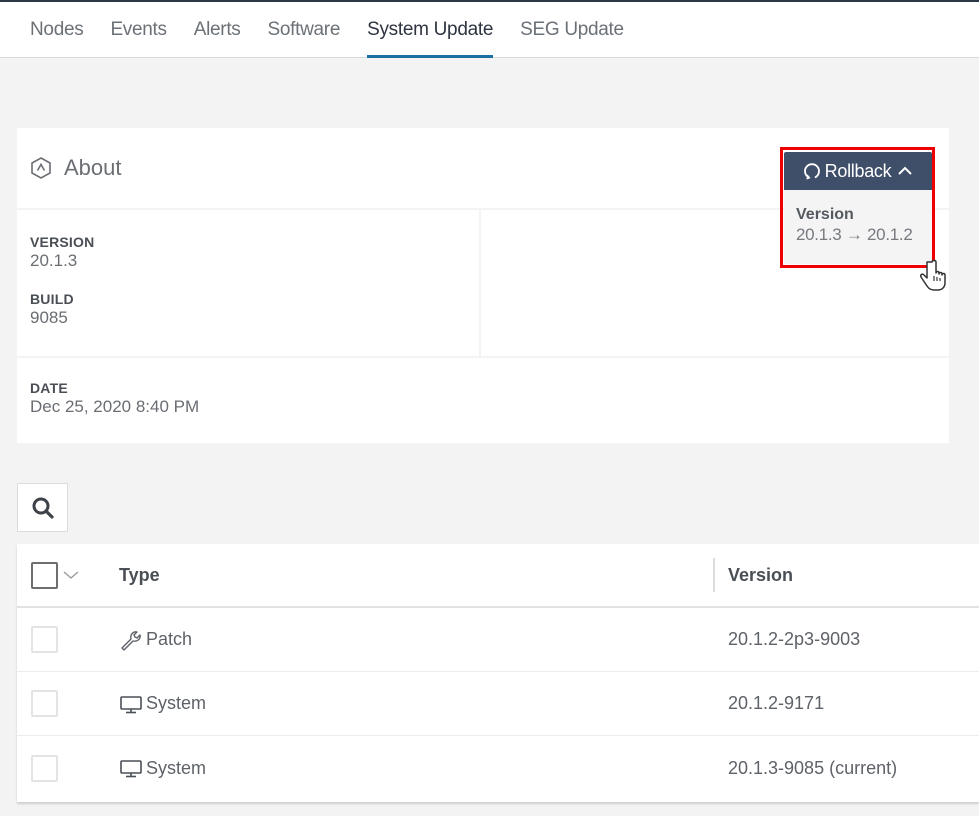  What do you see at coordinates (62, 242) in the screenshot?
I see `version-label: VERSION` at bounding box center [62, 242].